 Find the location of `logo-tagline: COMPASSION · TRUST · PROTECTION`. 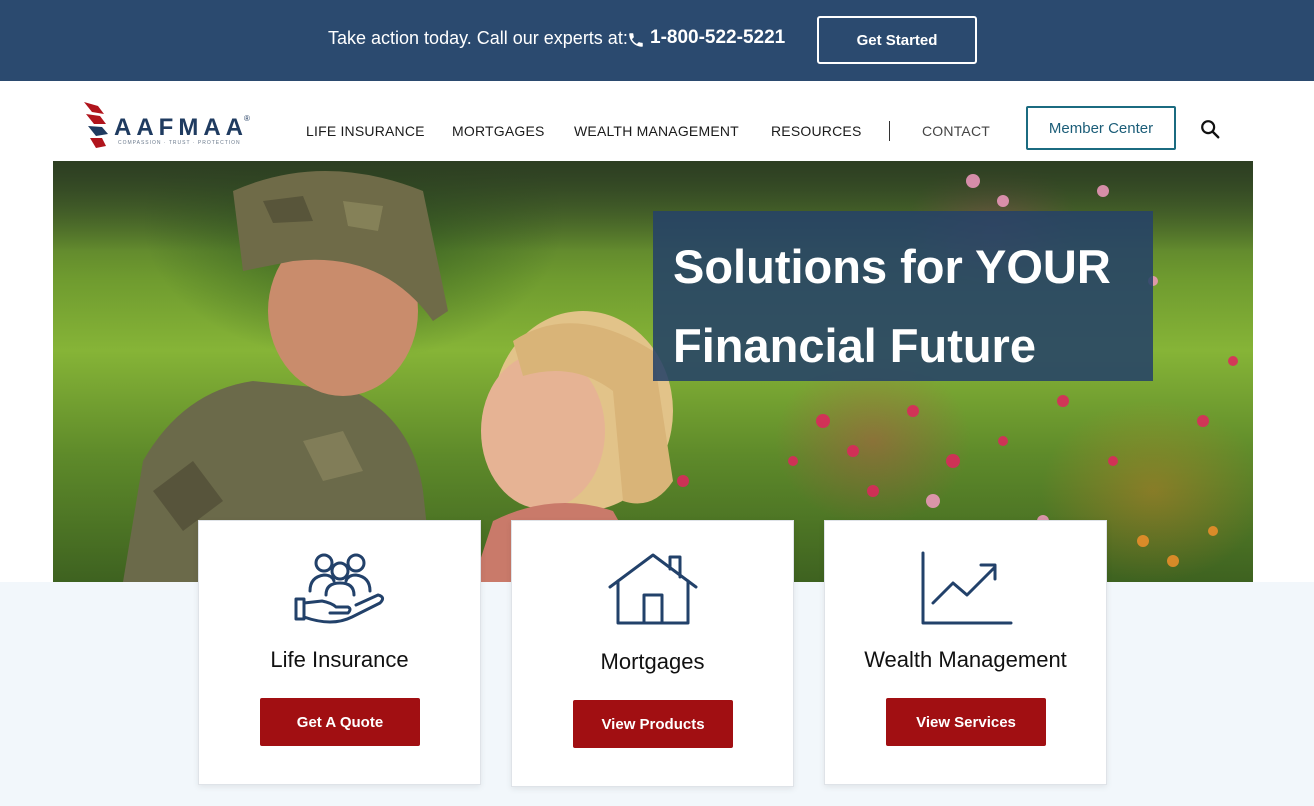

logo-tagline: COMPASSION · TRUST · PROTECTION is located at coordinates (179, 143).